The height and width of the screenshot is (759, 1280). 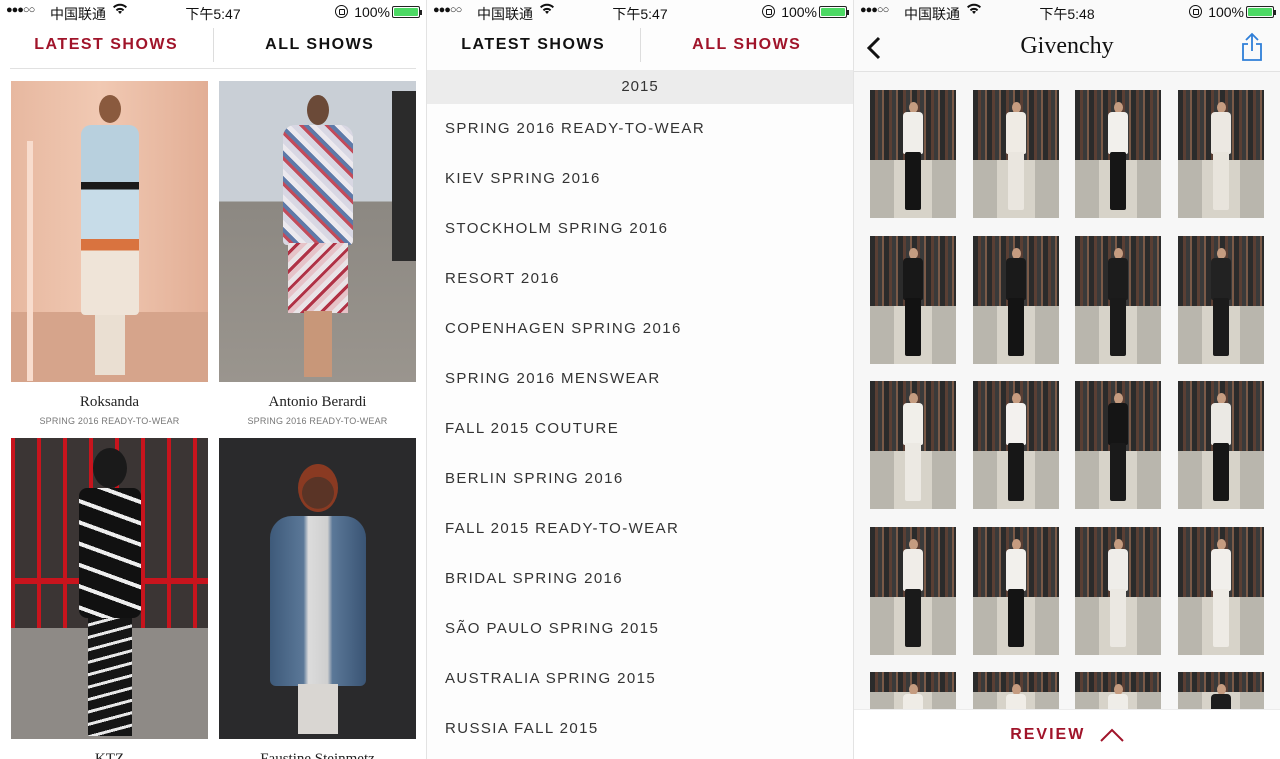 I want to click on status-bar: ●●●○○ 中国联通 下午5:48 100%, so click(x=1067, y=12).